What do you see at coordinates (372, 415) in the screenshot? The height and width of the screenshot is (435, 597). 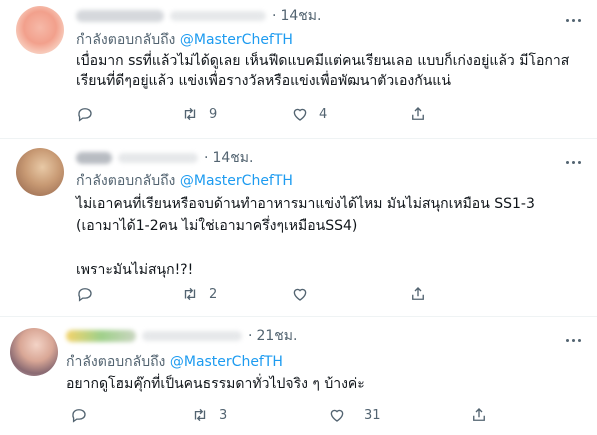 I see `like-count: 31` at bounding box center [372, 415].